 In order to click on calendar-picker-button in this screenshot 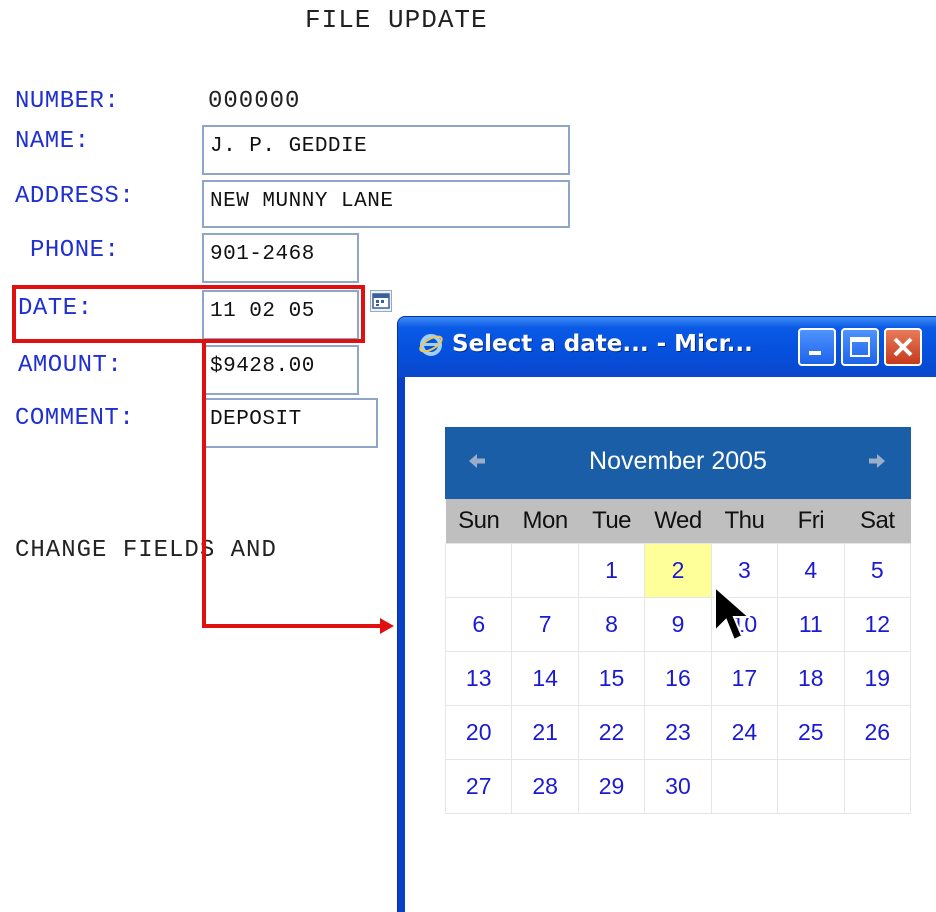, I will do `click(381, 301)`.